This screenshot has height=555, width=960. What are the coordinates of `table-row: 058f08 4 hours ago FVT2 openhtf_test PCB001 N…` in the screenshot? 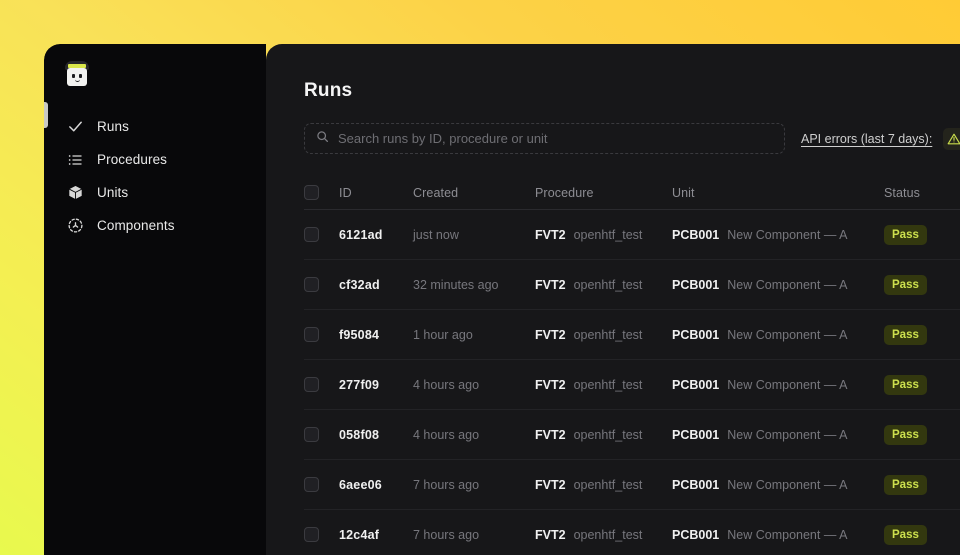 It's located at (632, 435).